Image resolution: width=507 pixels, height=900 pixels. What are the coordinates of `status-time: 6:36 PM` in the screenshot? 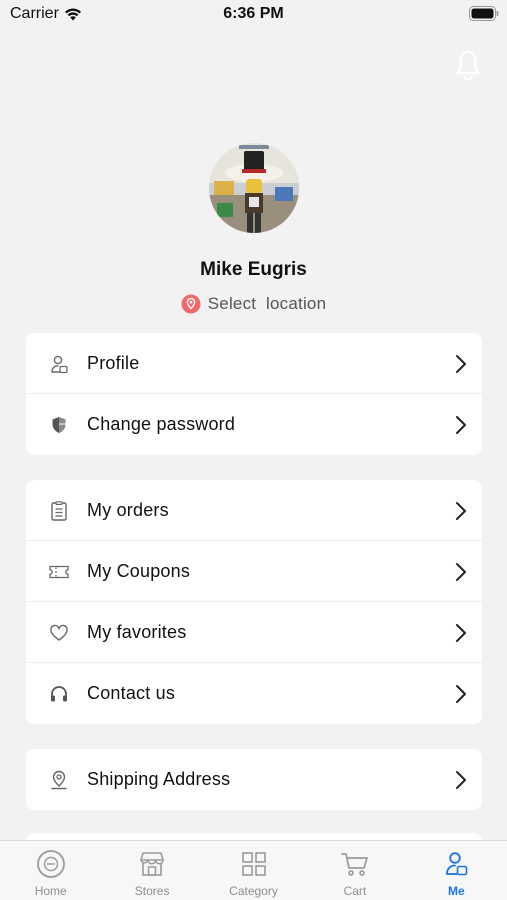 It's located at (253, 13).